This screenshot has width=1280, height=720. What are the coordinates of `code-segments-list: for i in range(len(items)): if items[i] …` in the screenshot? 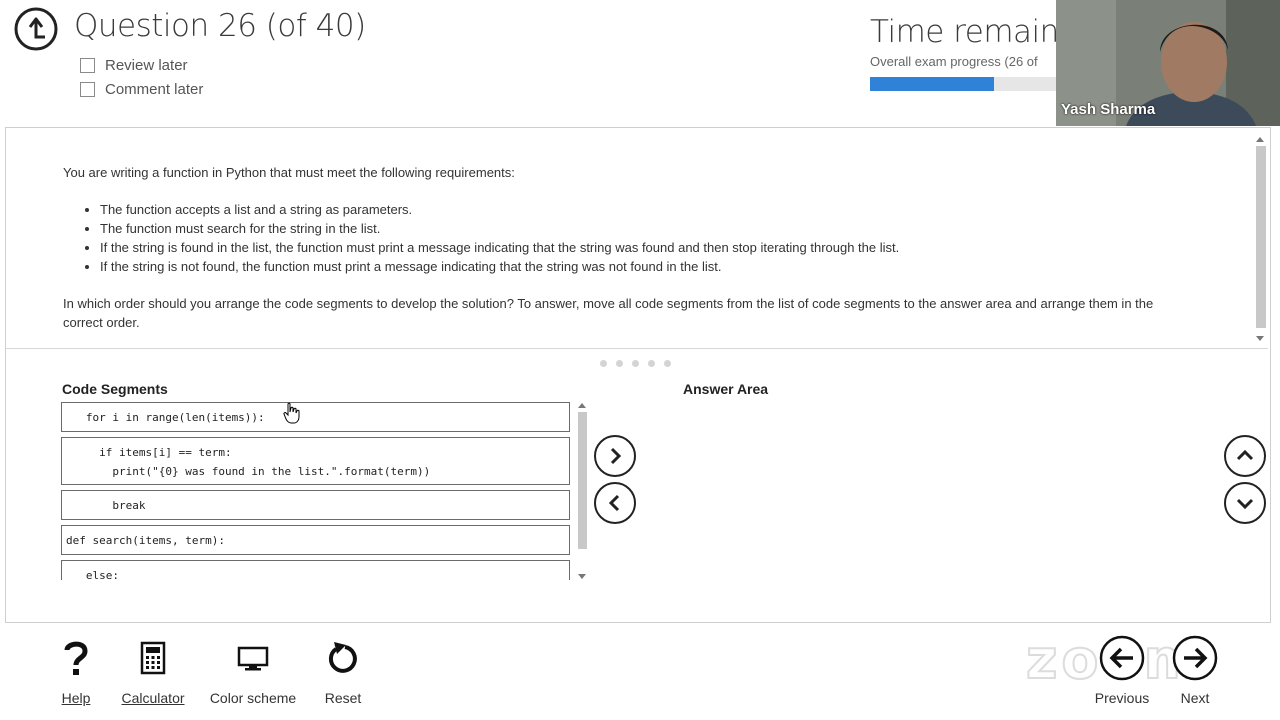 It's located at (315, 491).